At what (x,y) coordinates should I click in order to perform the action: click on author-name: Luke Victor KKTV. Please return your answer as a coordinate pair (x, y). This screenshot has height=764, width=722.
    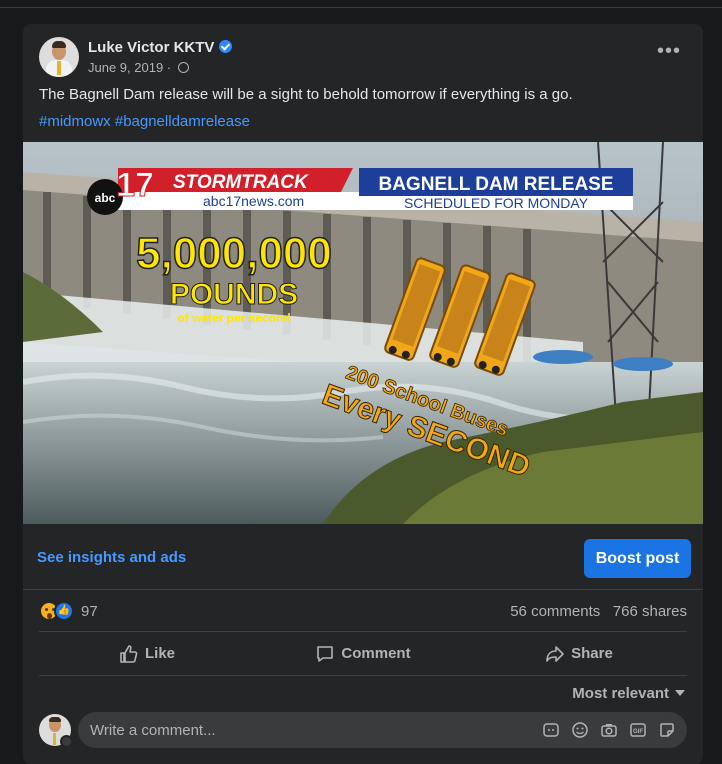
    Looking at the image, I should click on (151, 47).